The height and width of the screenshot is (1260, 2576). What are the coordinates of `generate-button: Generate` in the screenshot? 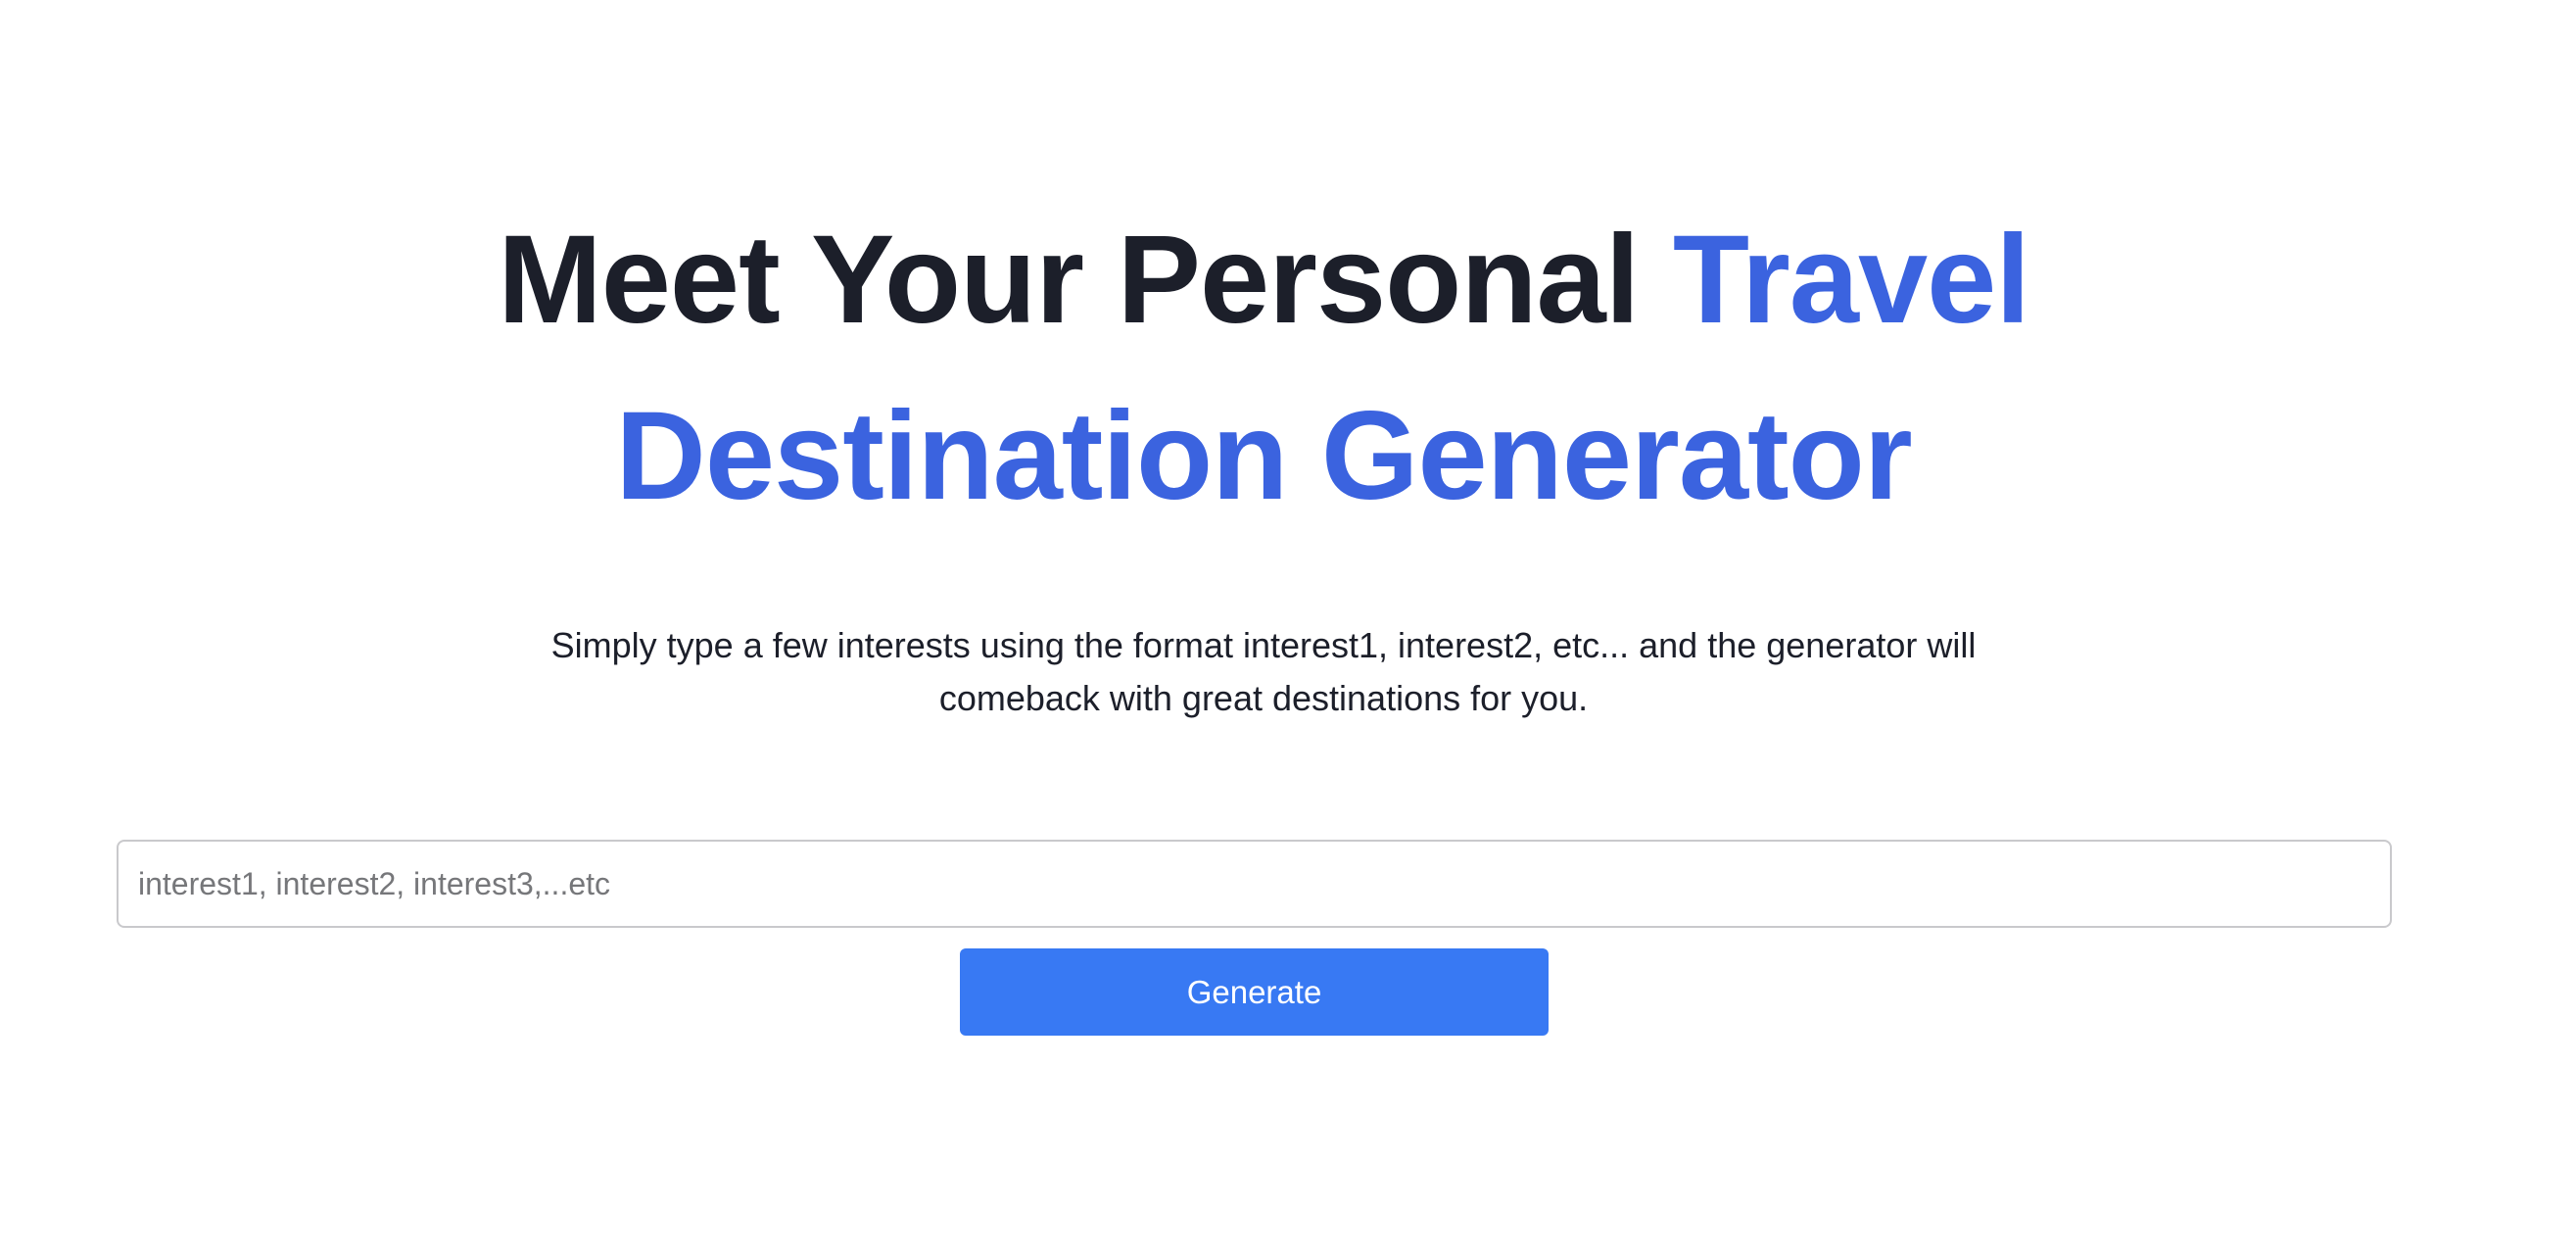 It's located at (1254, 992).